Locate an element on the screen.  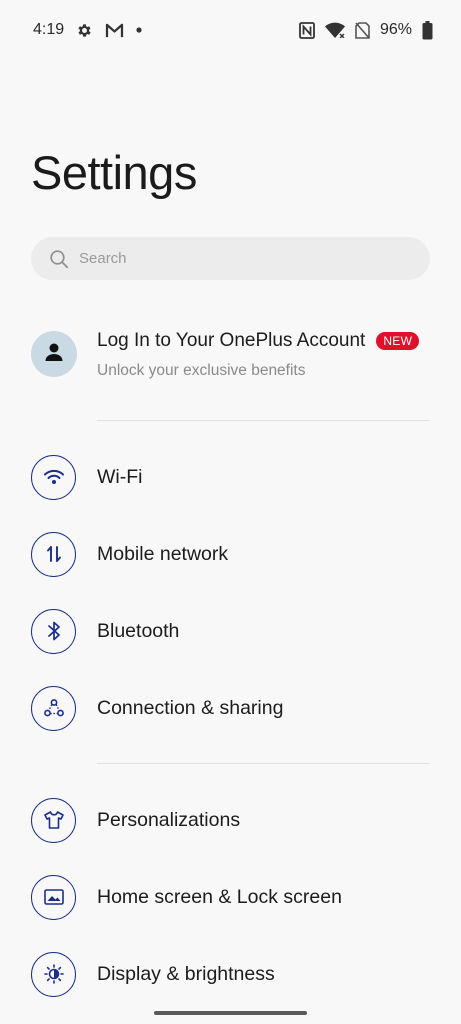
bluetooth-icon is located at coordinates (53, 631).